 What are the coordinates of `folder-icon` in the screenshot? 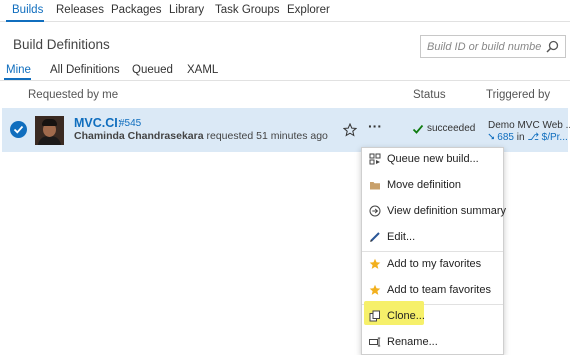 It's located at (375, 186).